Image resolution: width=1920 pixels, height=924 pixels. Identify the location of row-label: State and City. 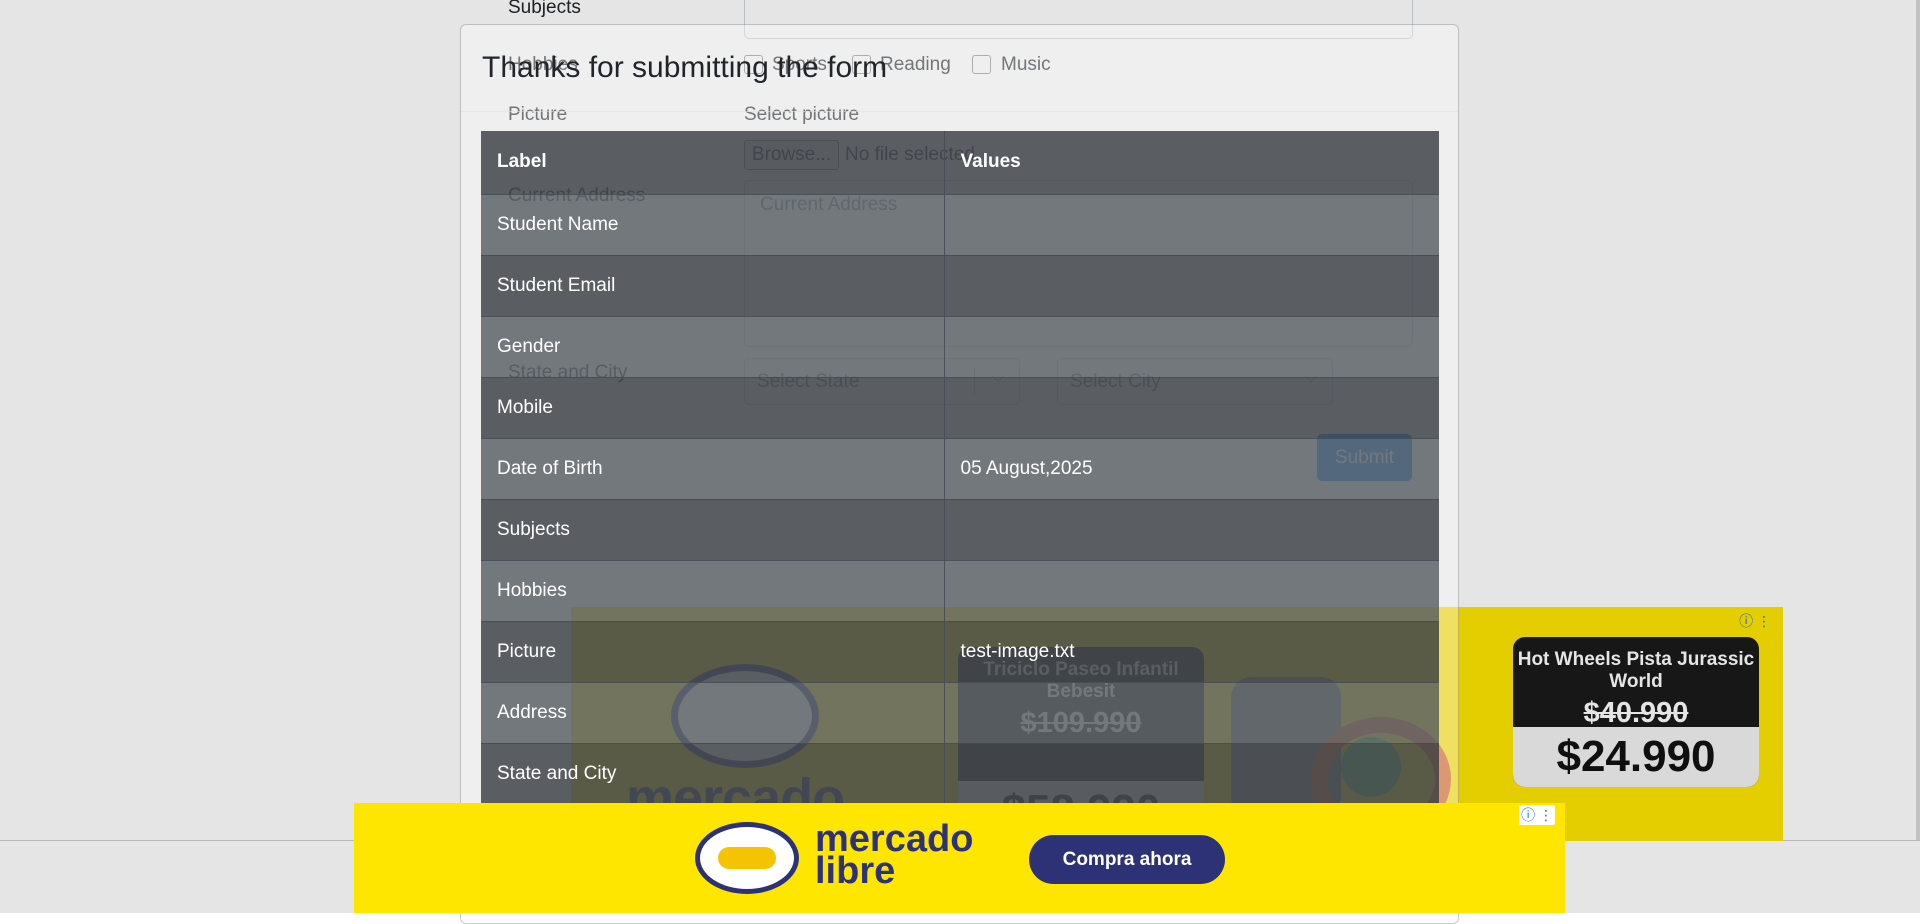
(713, 773).